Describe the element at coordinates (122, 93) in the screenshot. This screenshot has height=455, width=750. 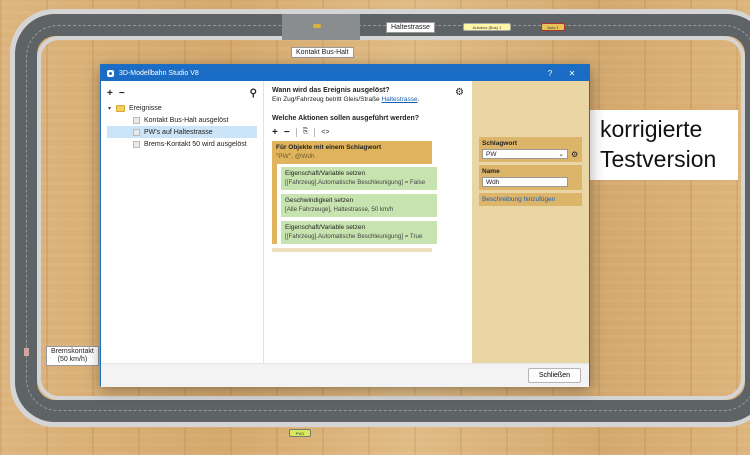
I see `remove-event-button: −` at that location.